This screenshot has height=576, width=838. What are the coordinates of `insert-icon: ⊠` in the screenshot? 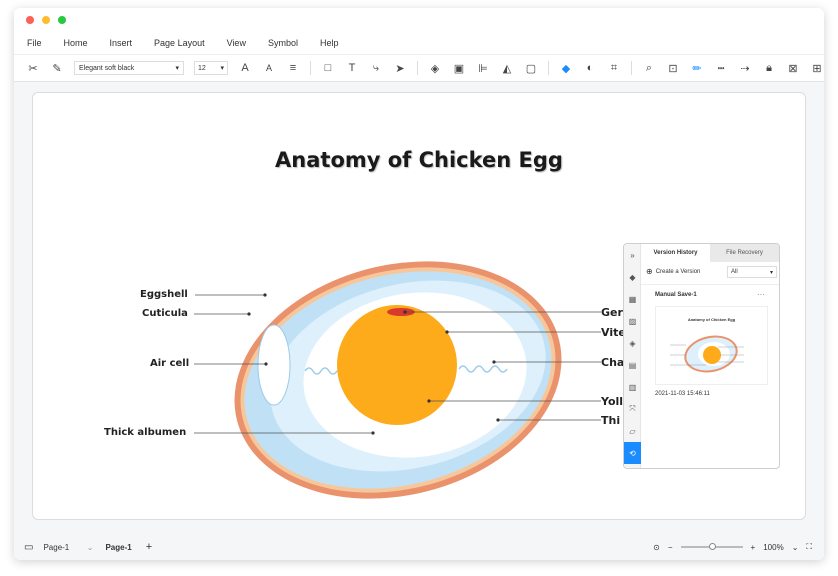 It's located at (793, 68).